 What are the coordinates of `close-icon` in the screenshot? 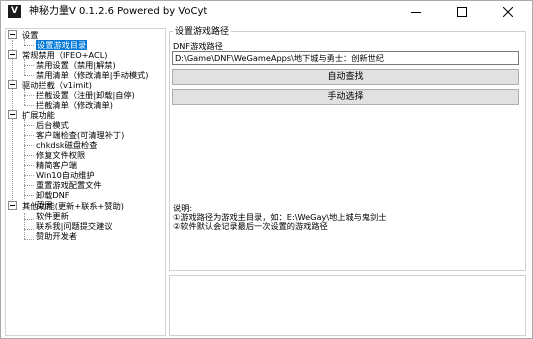 It's located at (508, 12).